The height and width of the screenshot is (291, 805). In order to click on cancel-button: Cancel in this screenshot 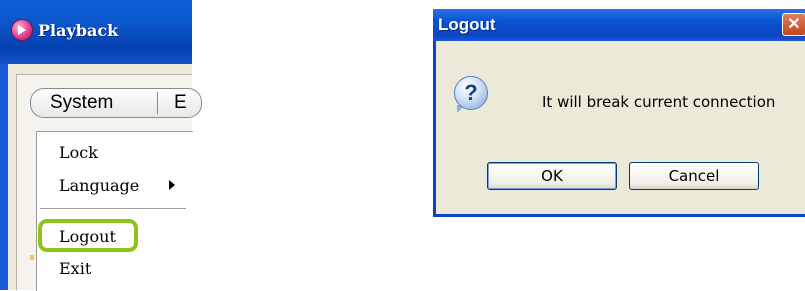, I will do `click(694, 176)`.